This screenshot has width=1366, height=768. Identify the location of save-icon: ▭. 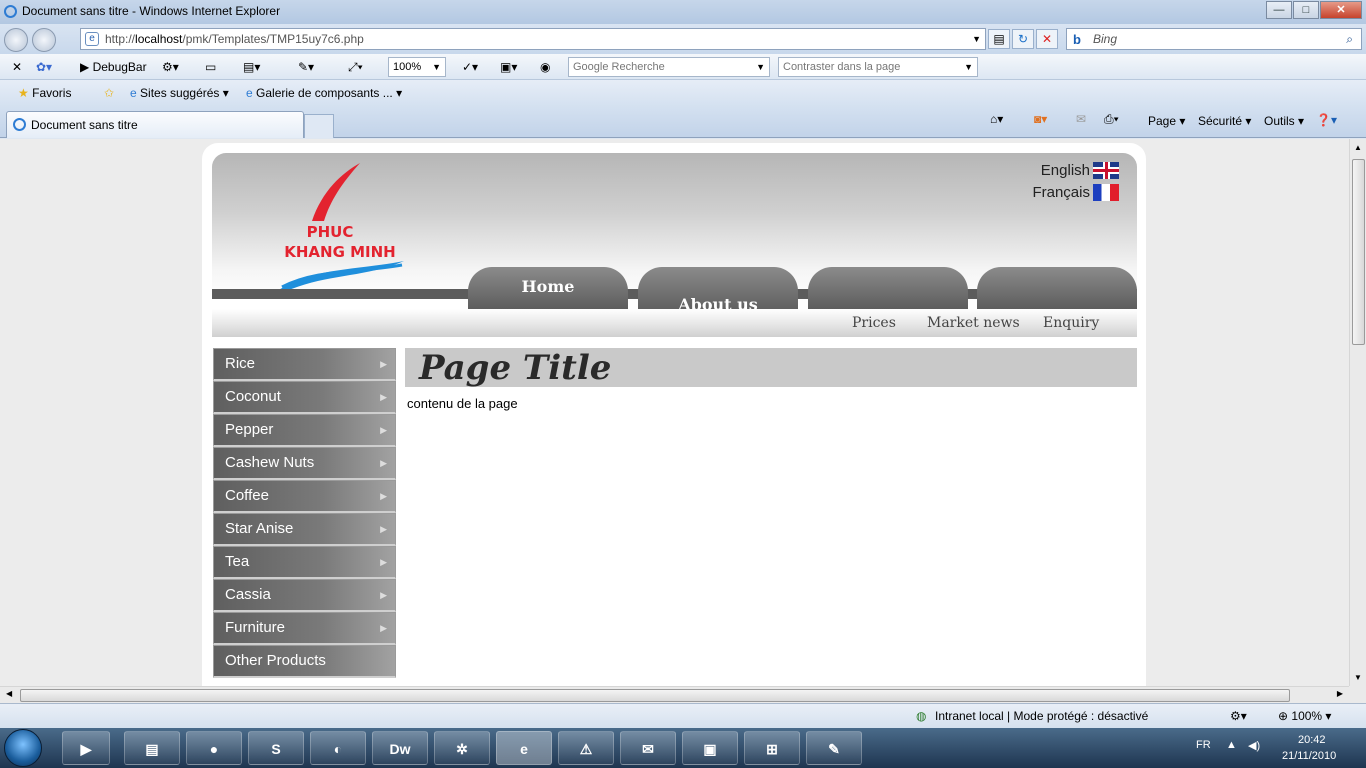
(210, 67).